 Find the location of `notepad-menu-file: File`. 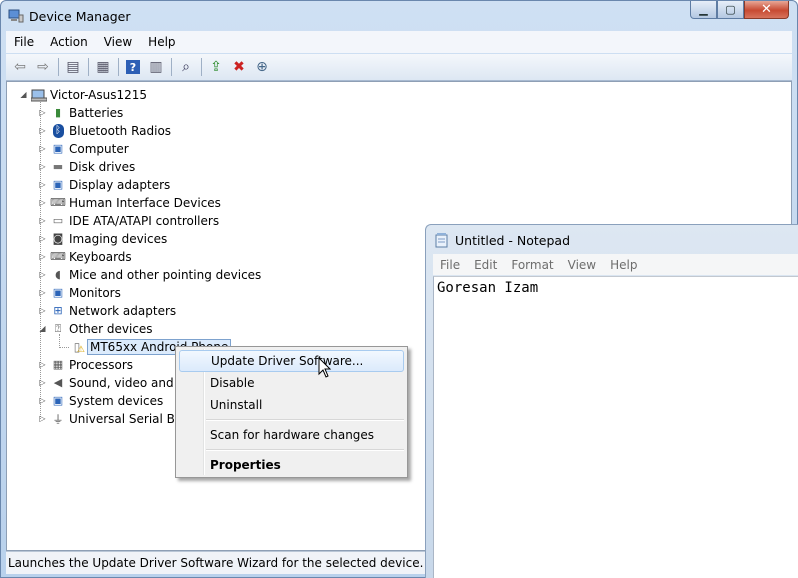

notepad-menu-file: File is located at coordinates (450, 265).